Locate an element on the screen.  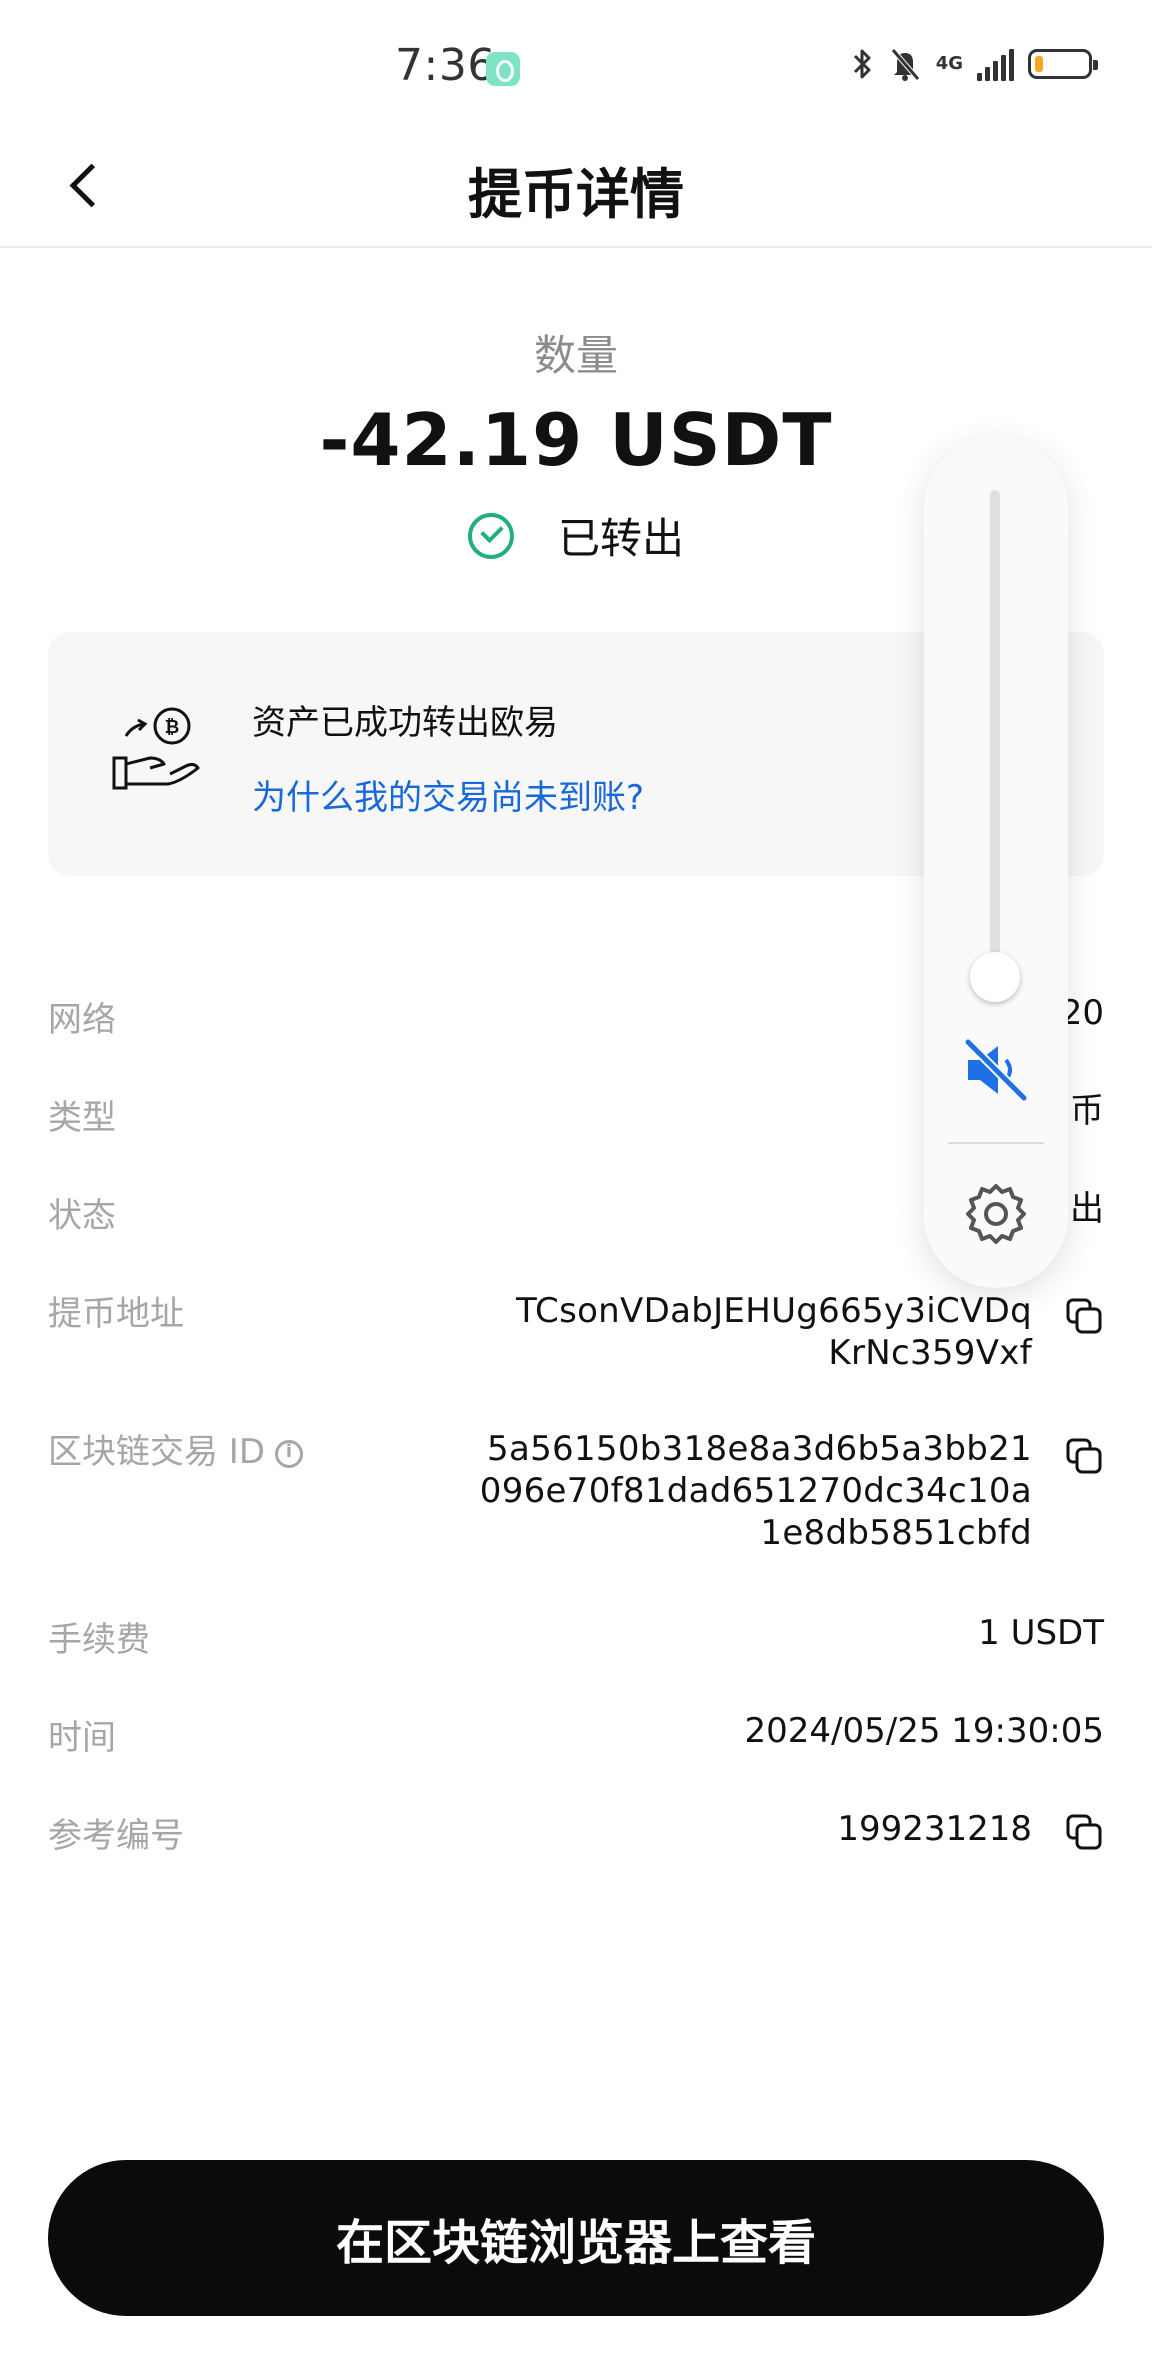
why-not-arrived-link: 为什么我的交易尚未到账? is located at coordinates (448, 794).